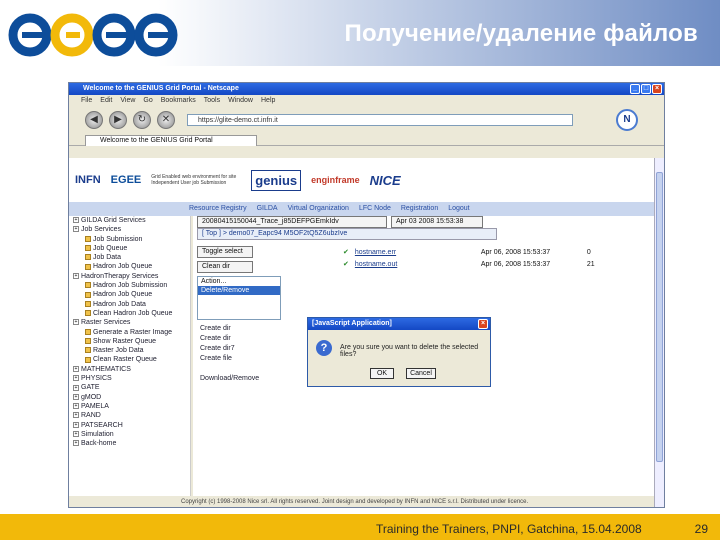 The image size is (720, 540). Describe the element at coordinates (646, 89) in the screenshot. I see `maximize-icon: □` at that location.